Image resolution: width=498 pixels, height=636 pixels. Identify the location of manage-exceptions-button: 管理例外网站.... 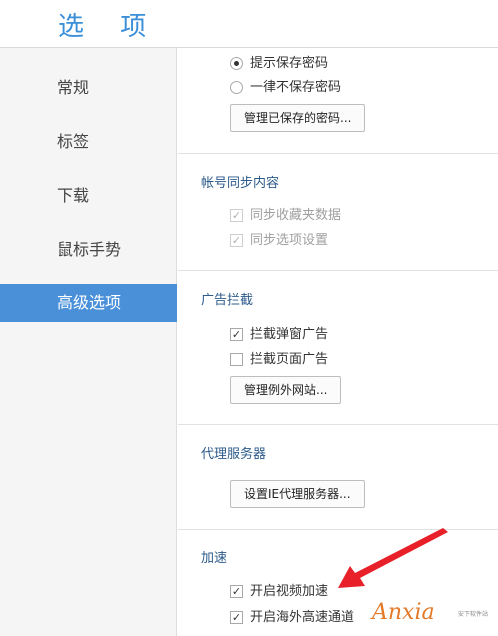
(286, 390).